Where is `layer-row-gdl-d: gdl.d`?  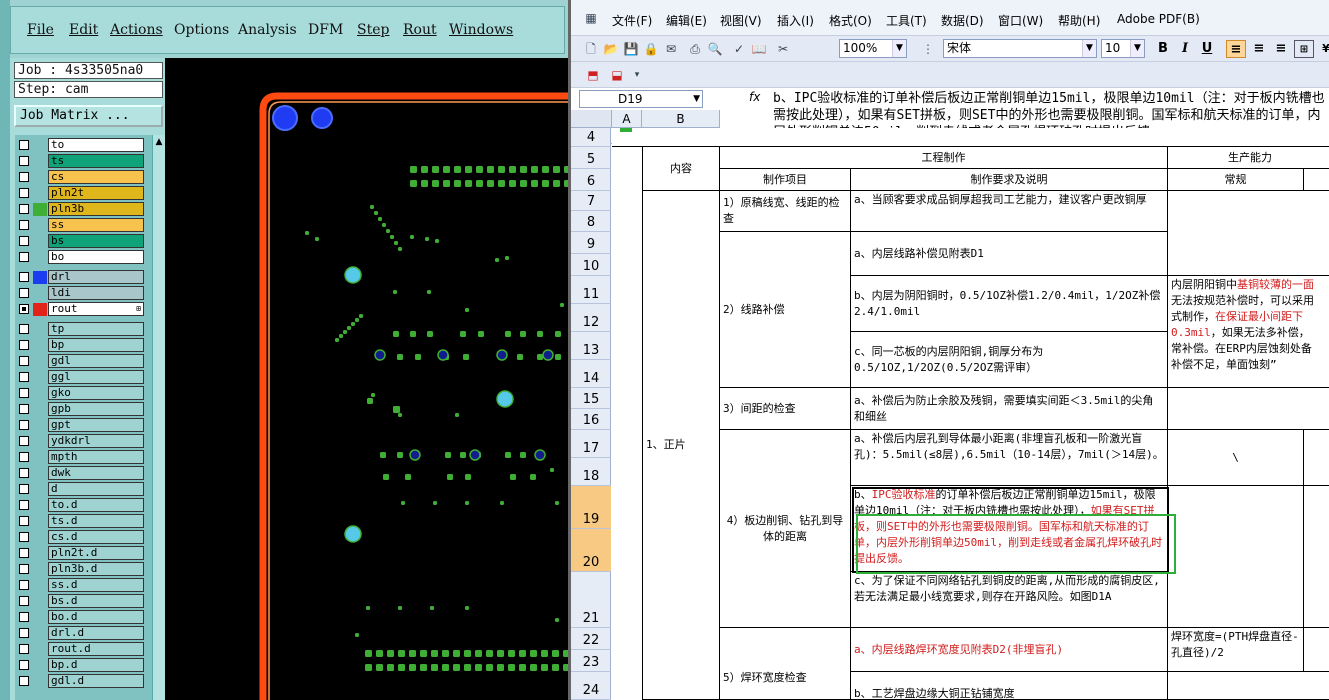
layer-row-gdl-d: gdl.d is located at coordinates (80, 681).